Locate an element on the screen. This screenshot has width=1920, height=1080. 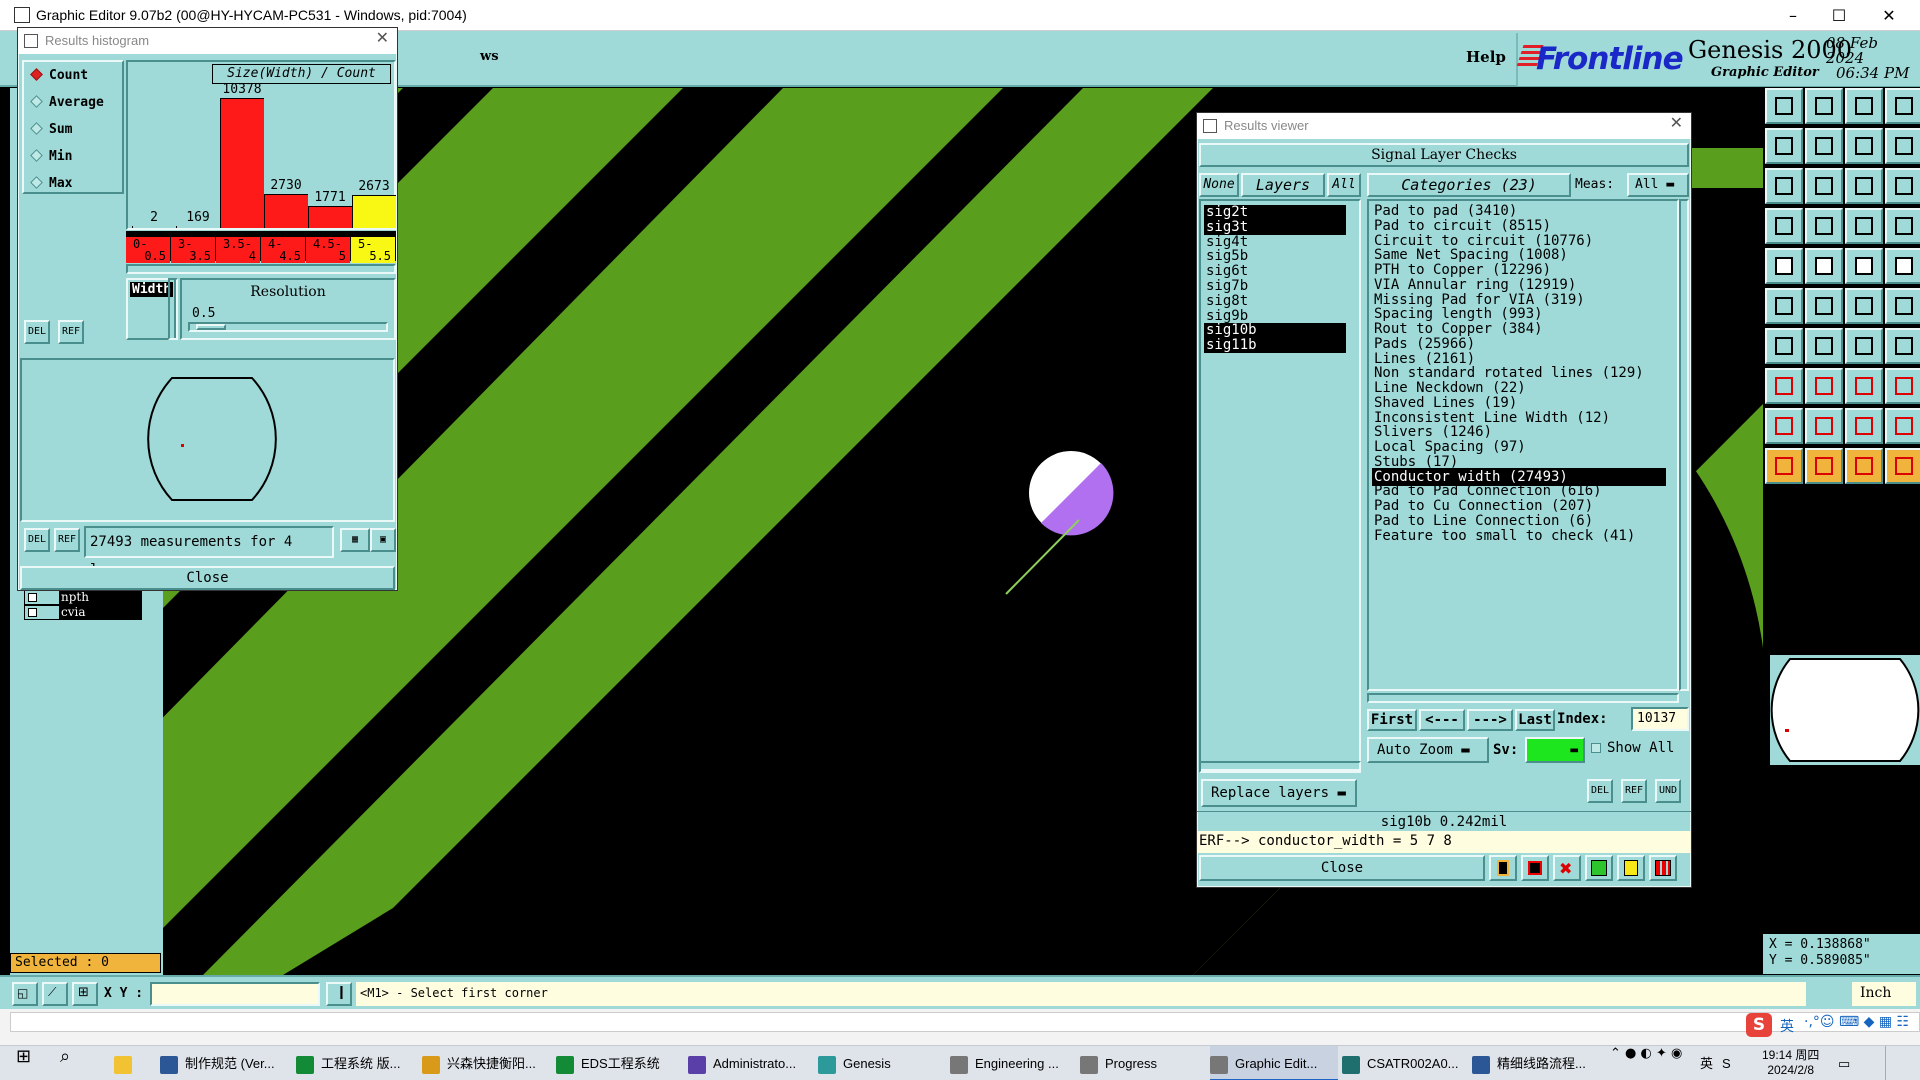
layer-list-item: sig9b is located at coordinates (1275, 316).